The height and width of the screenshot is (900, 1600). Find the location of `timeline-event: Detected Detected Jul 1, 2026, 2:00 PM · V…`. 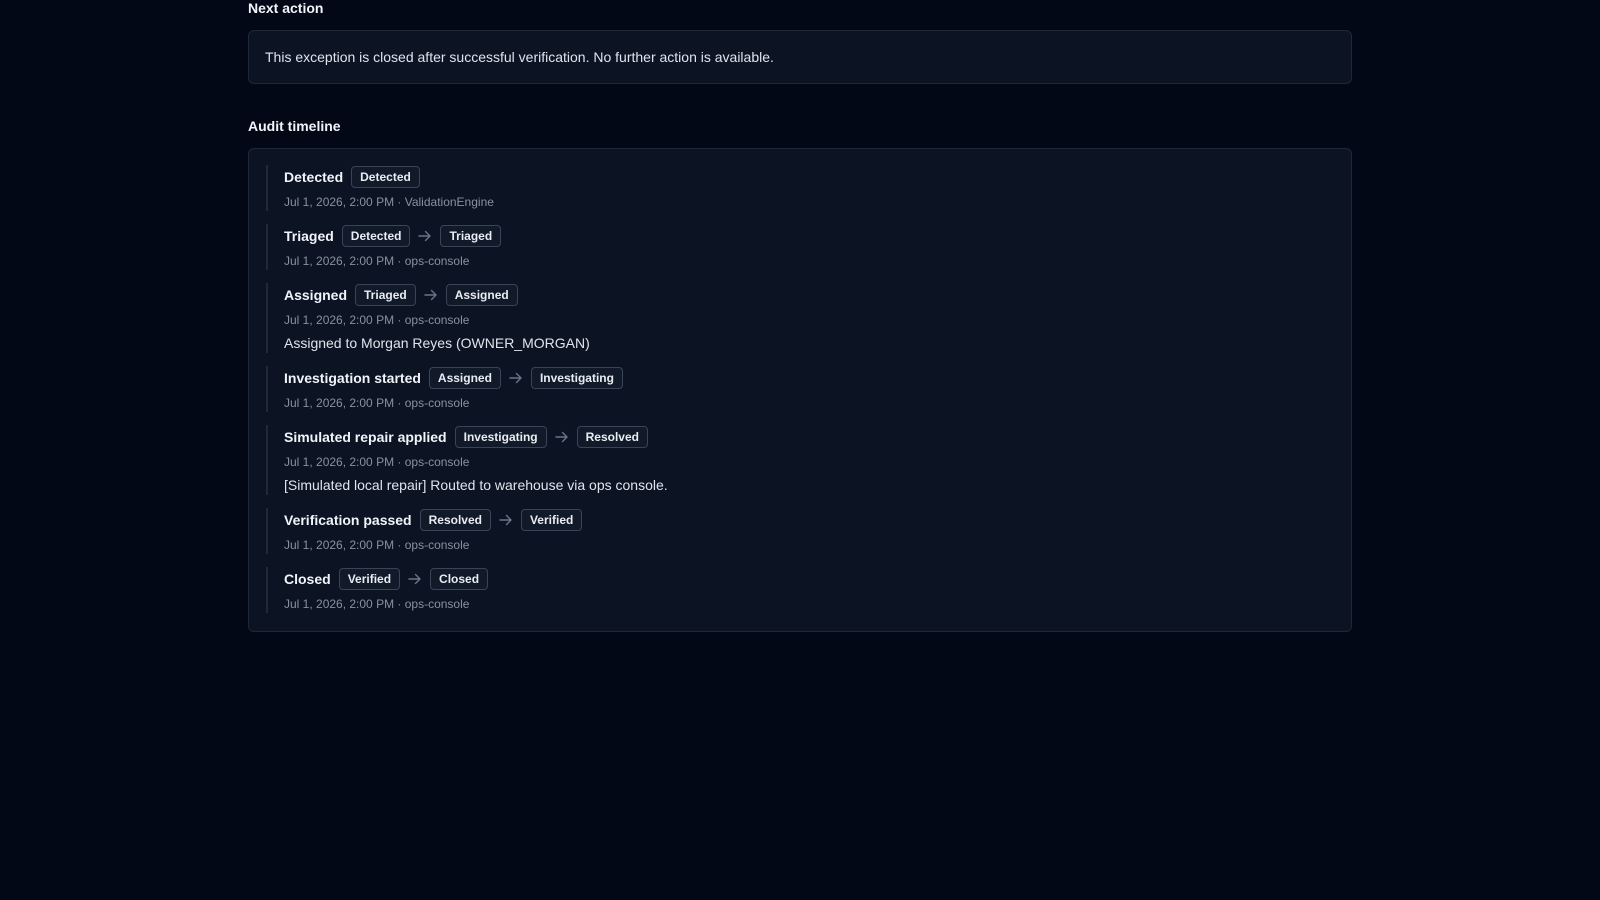

timeline-event: Detected Detected Jul 1, 2026, 2:00 PM · V… is located at coordinates (800, 188).